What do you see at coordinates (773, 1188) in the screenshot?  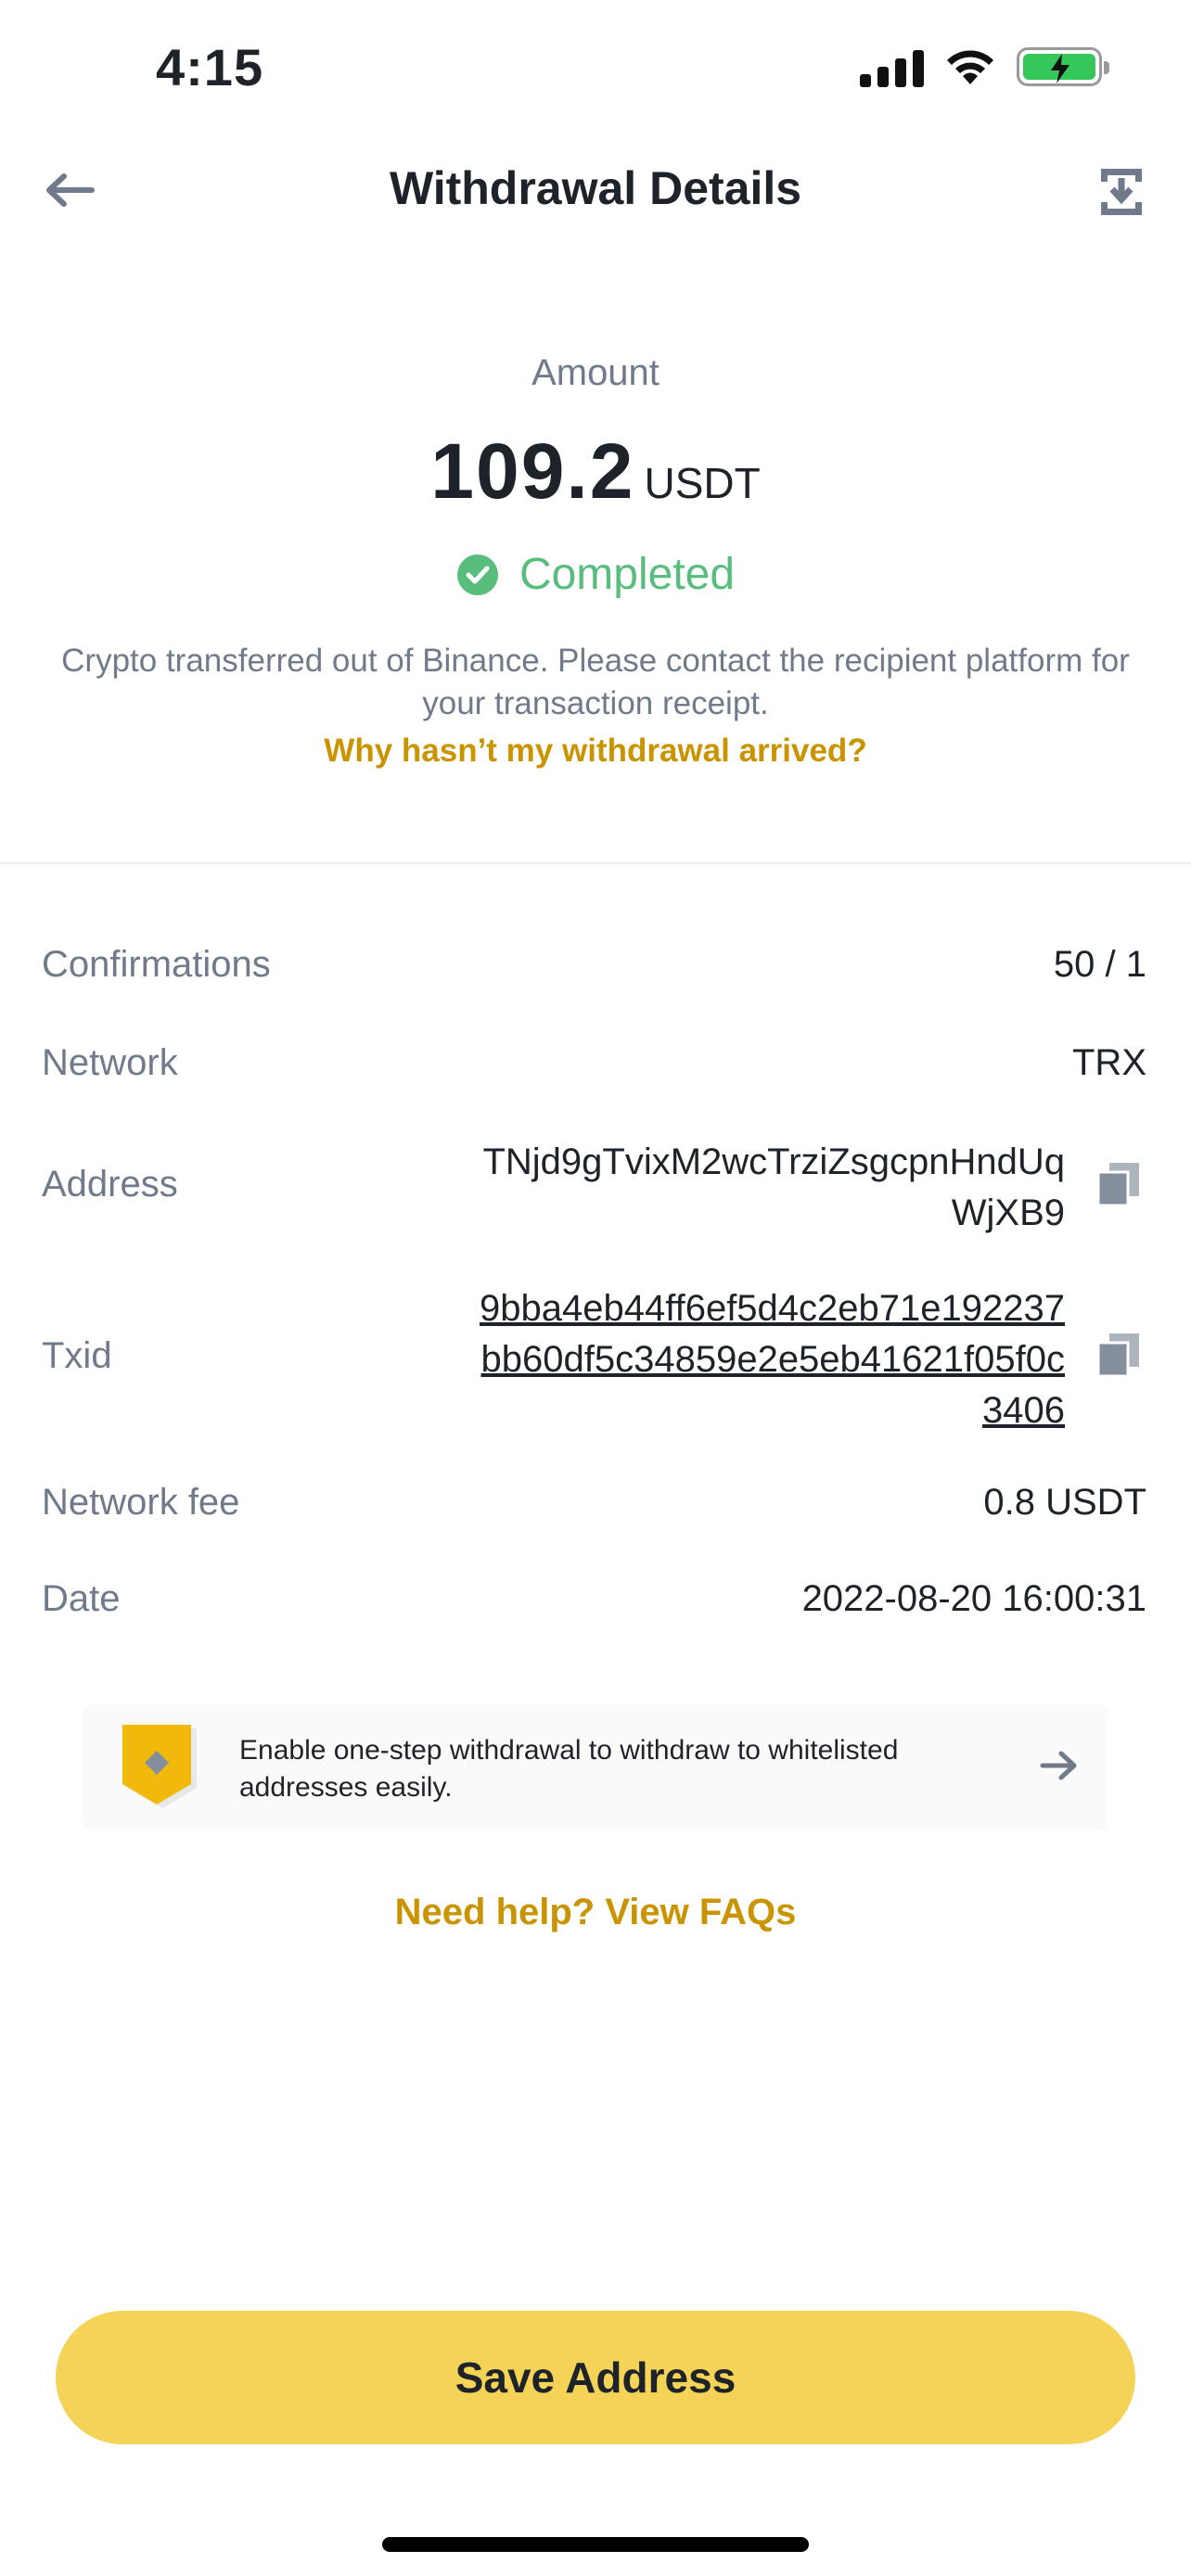 I see `address-value: TNjd9gTvixM2wcTrziZsgcpnHndUq WjXB9` at bounding box center [773, 1188].